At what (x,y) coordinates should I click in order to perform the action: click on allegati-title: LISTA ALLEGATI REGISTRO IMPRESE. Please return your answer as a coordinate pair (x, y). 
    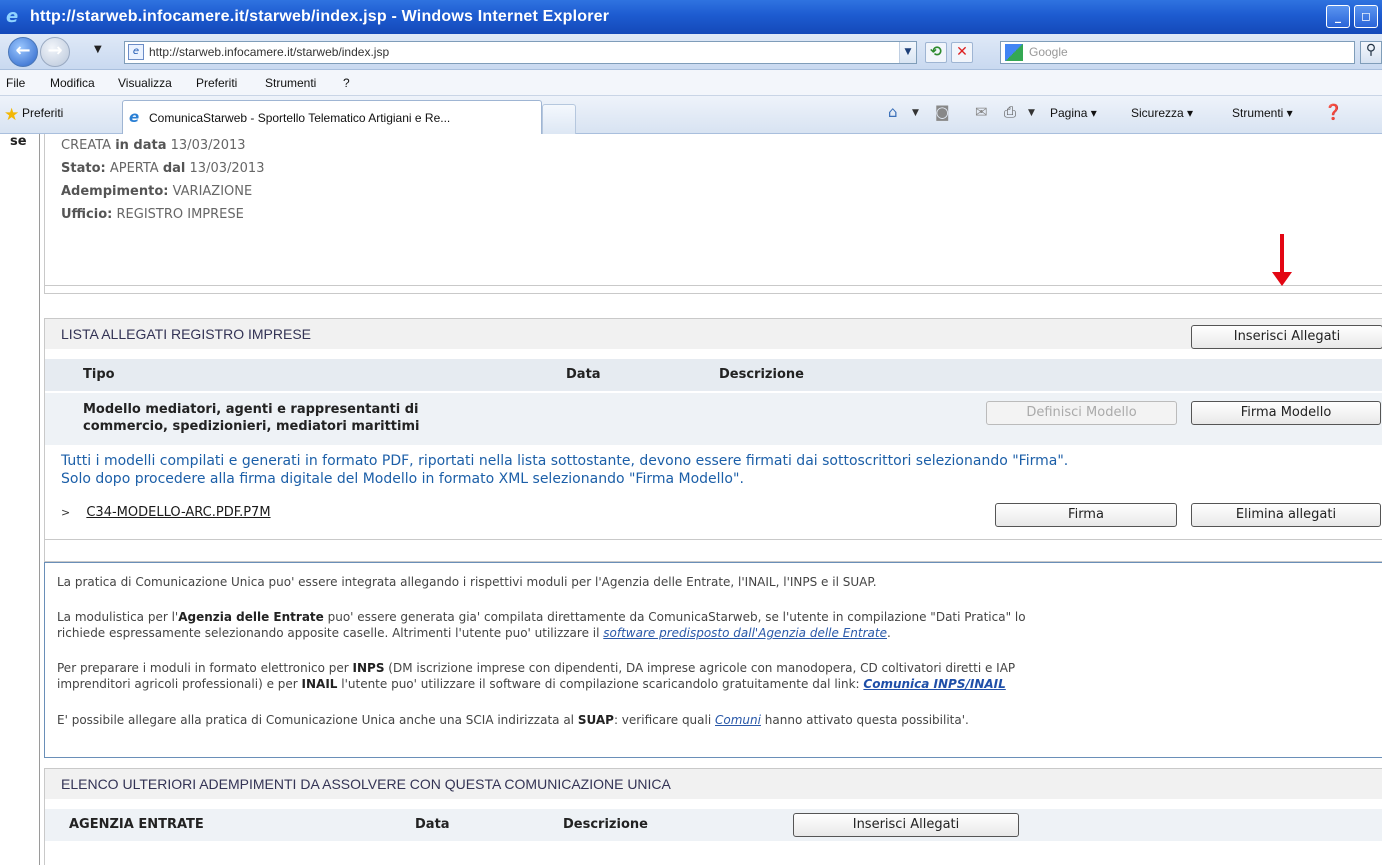
    Looking at the image, I should click on (186, 334).